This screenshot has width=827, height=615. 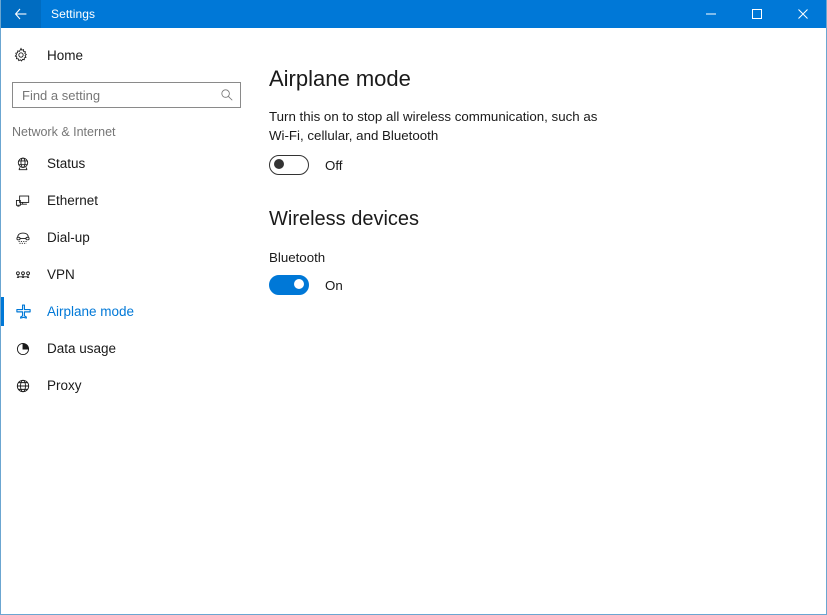 What do you see at coordinates (23, 201) in the screenshot?
I see `monitor-icon` at bounding box center [23, 201].